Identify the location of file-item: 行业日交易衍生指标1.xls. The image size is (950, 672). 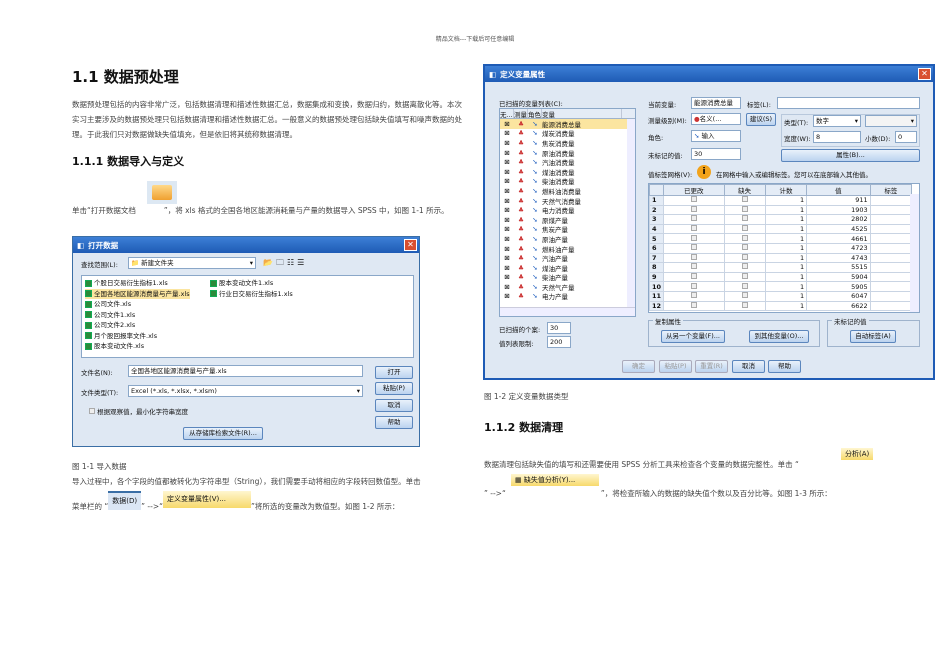
(251, 294).